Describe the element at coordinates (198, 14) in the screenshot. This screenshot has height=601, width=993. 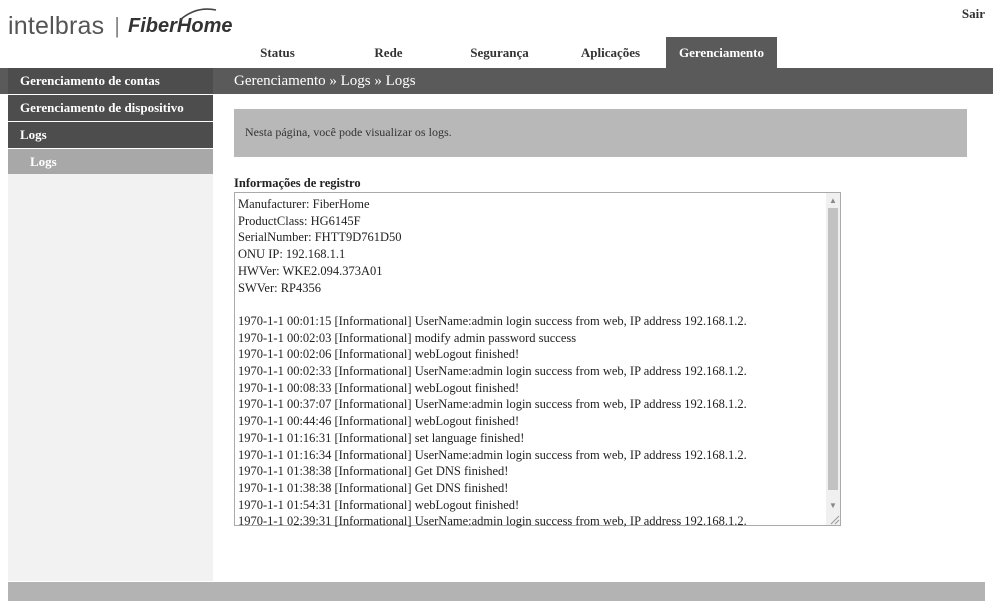
I see `logo-swoosh-icon` at that location.